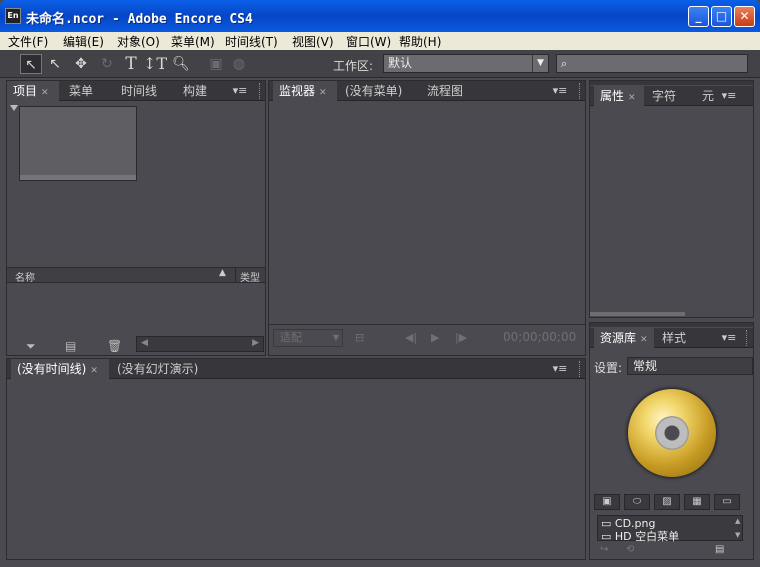  Describe the element at coordinates (193, 41) in the screenshot. I see `menu-menu: 菜单(M)` at that location.